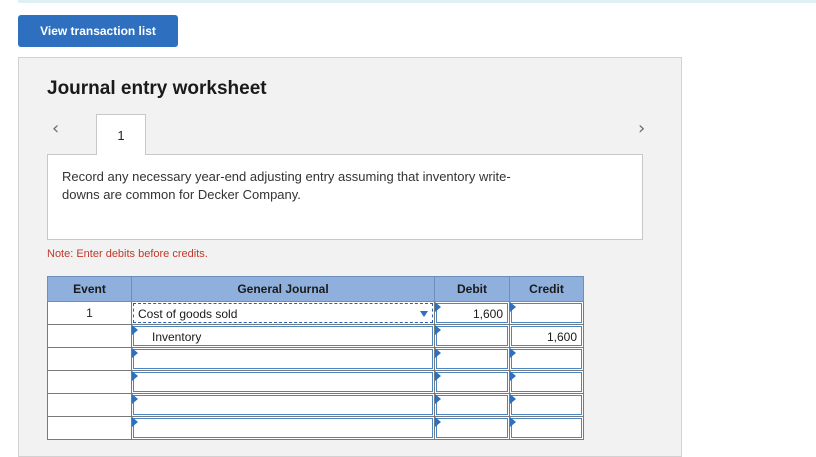 The height and width of the screenshot is (457, 816). What do you see at coordinates (641, 128) in the screenshot?
I see `chevron-right-icon: ›` at bounding box center [641, 128].